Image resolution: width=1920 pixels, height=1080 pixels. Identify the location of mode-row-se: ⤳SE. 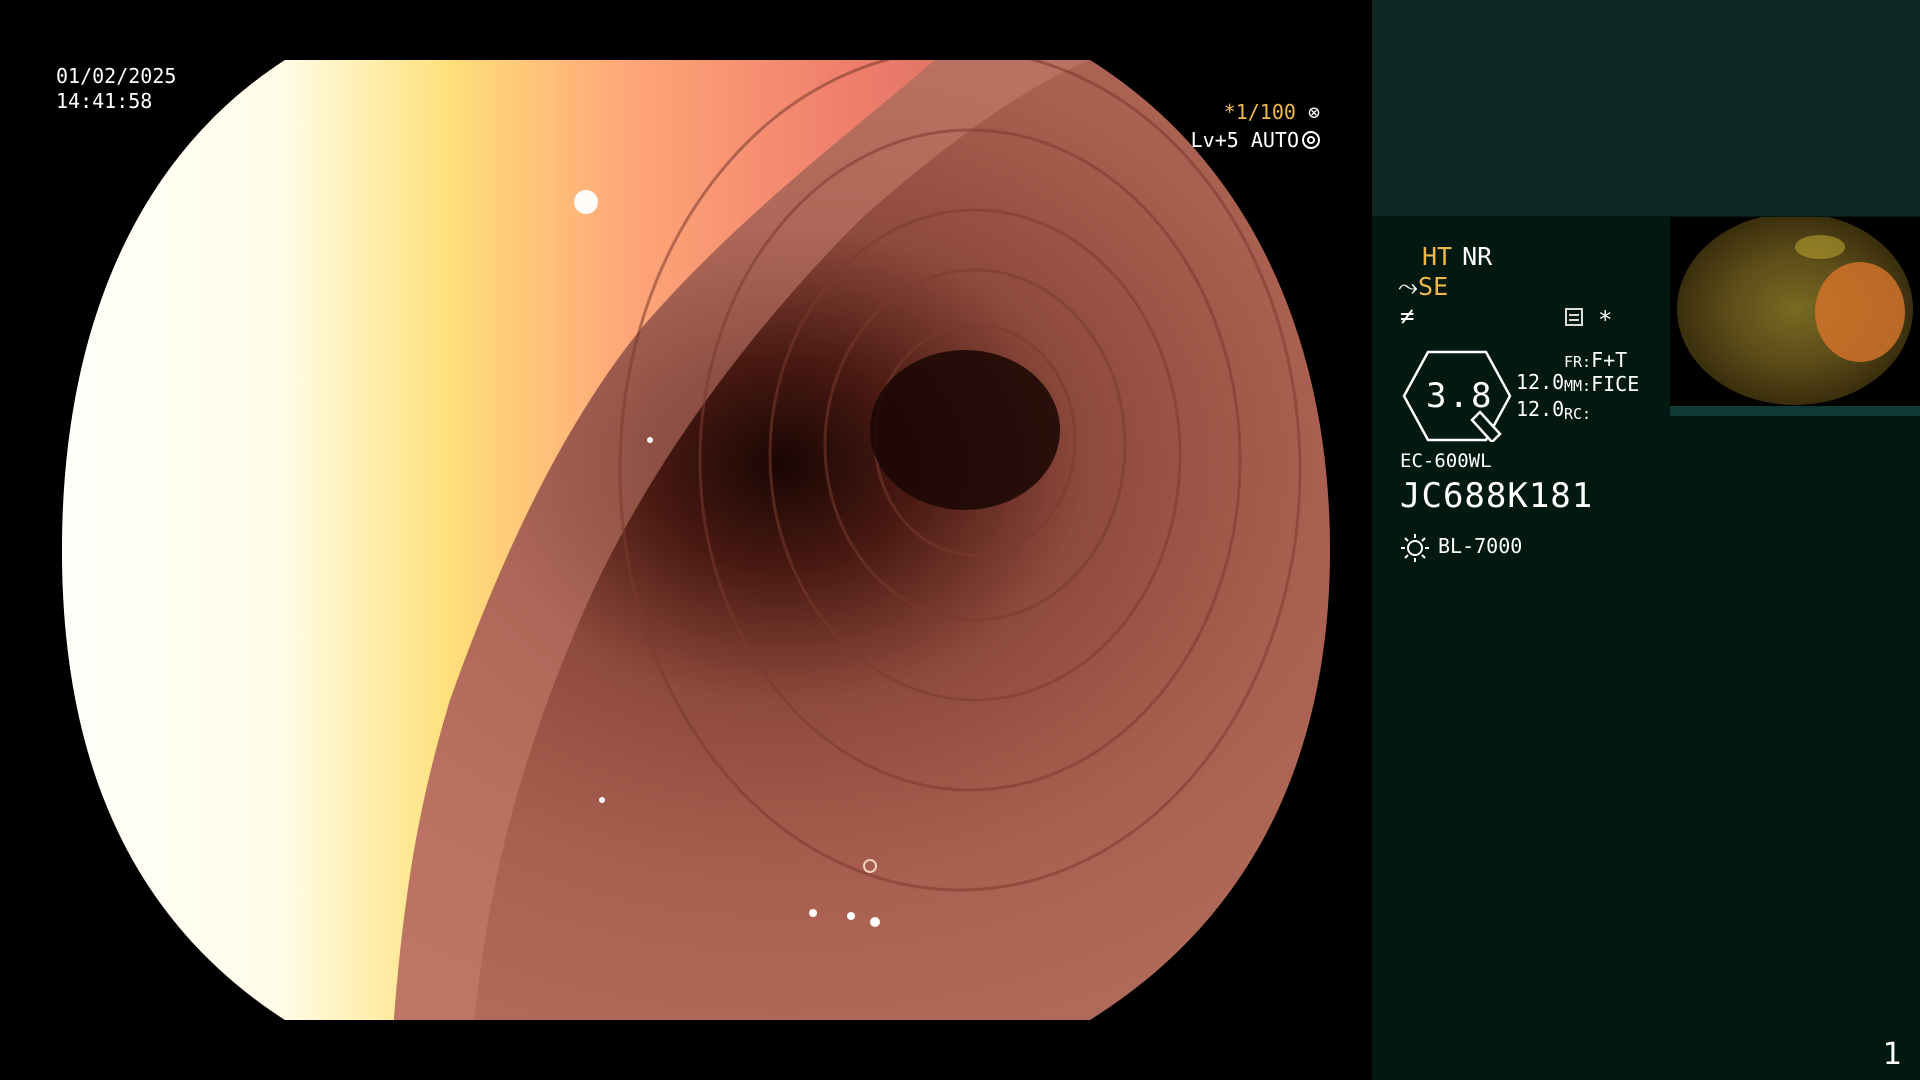
(1423, 287).